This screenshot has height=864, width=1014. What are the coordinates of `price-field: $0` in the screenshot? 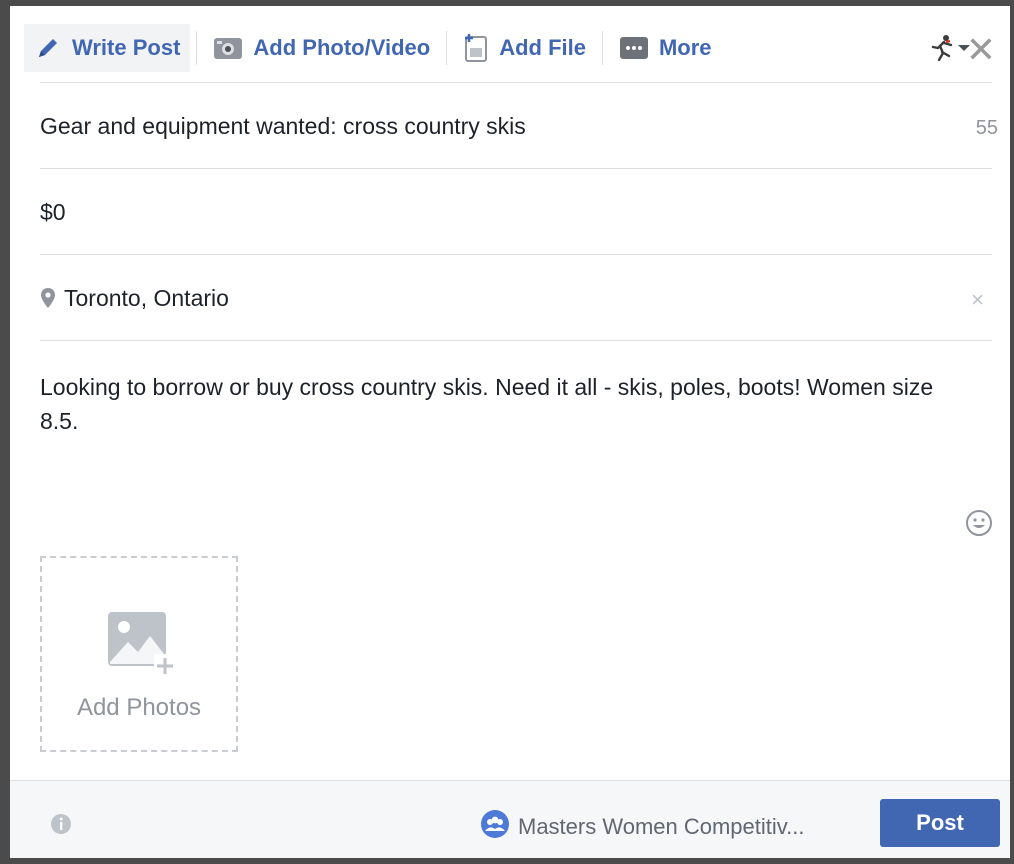 It's located at (516, 211).